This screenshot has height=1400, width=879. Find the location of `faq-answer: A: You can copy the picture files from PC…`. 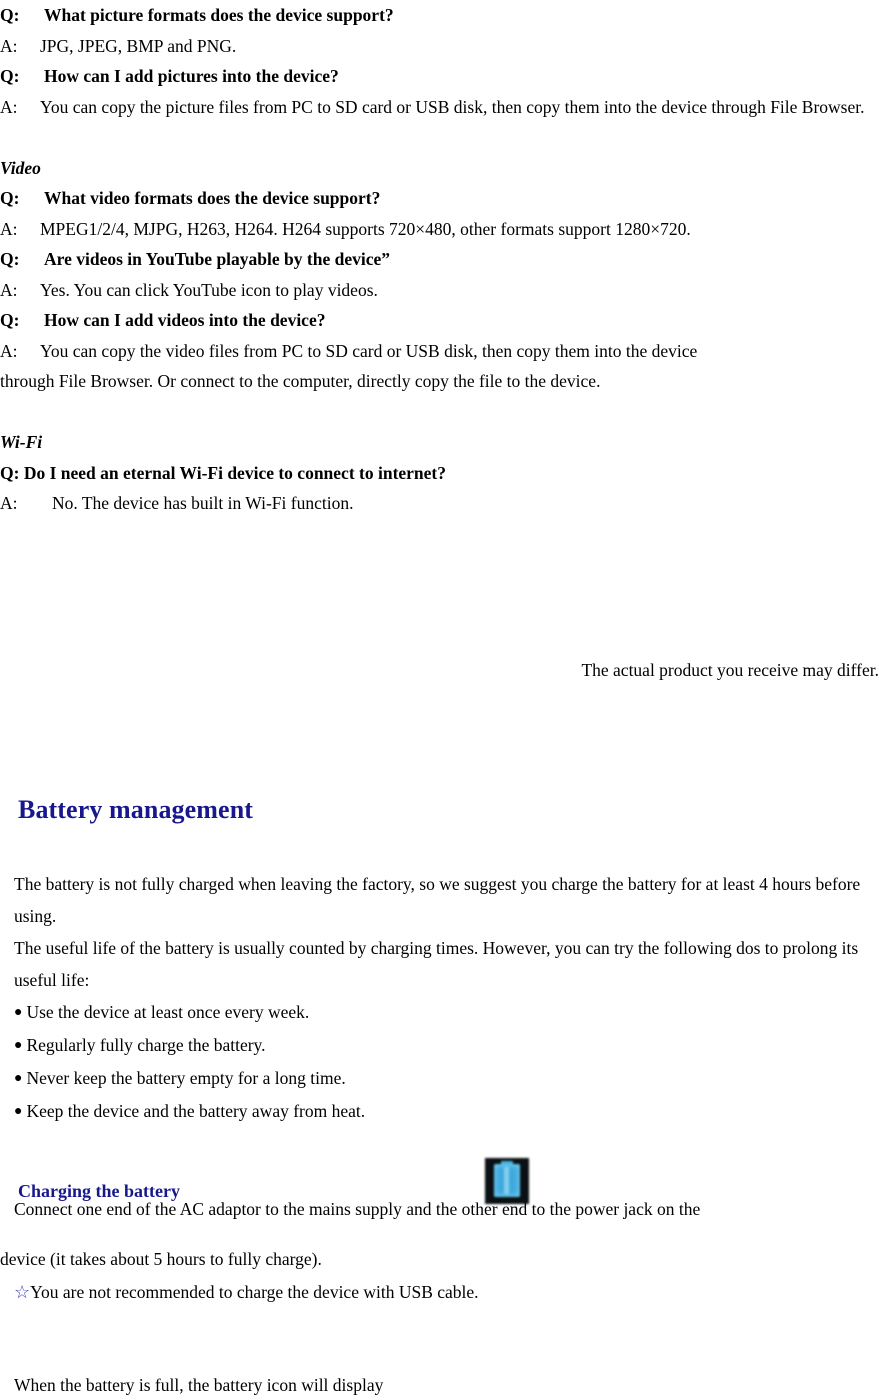

faq-answer: A: You can copy the picture files from PC… is located at coordinates (439, 107).